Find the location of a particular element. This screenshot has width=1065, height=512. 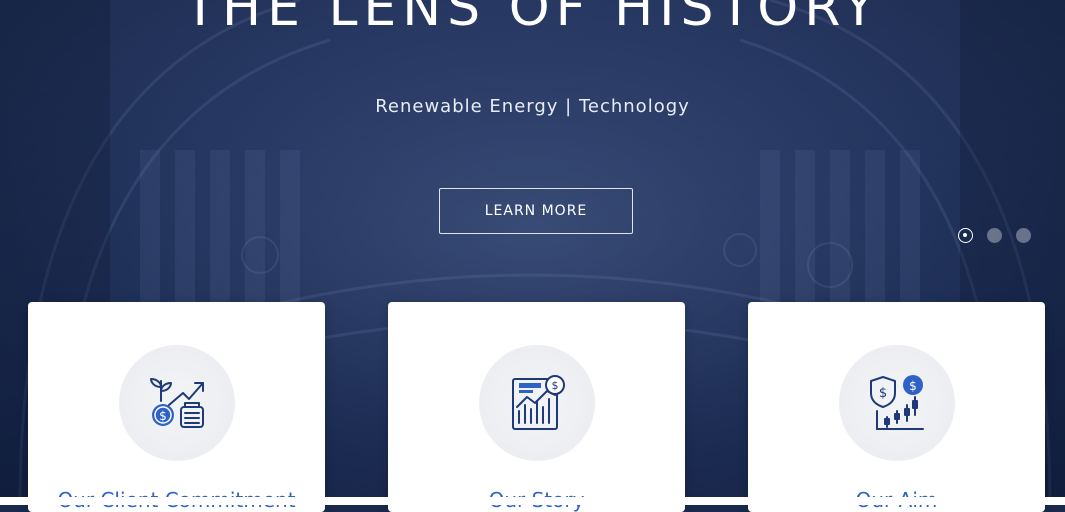

card-our-aim: $ $ Our Aim is located at coordinates (896, 407).